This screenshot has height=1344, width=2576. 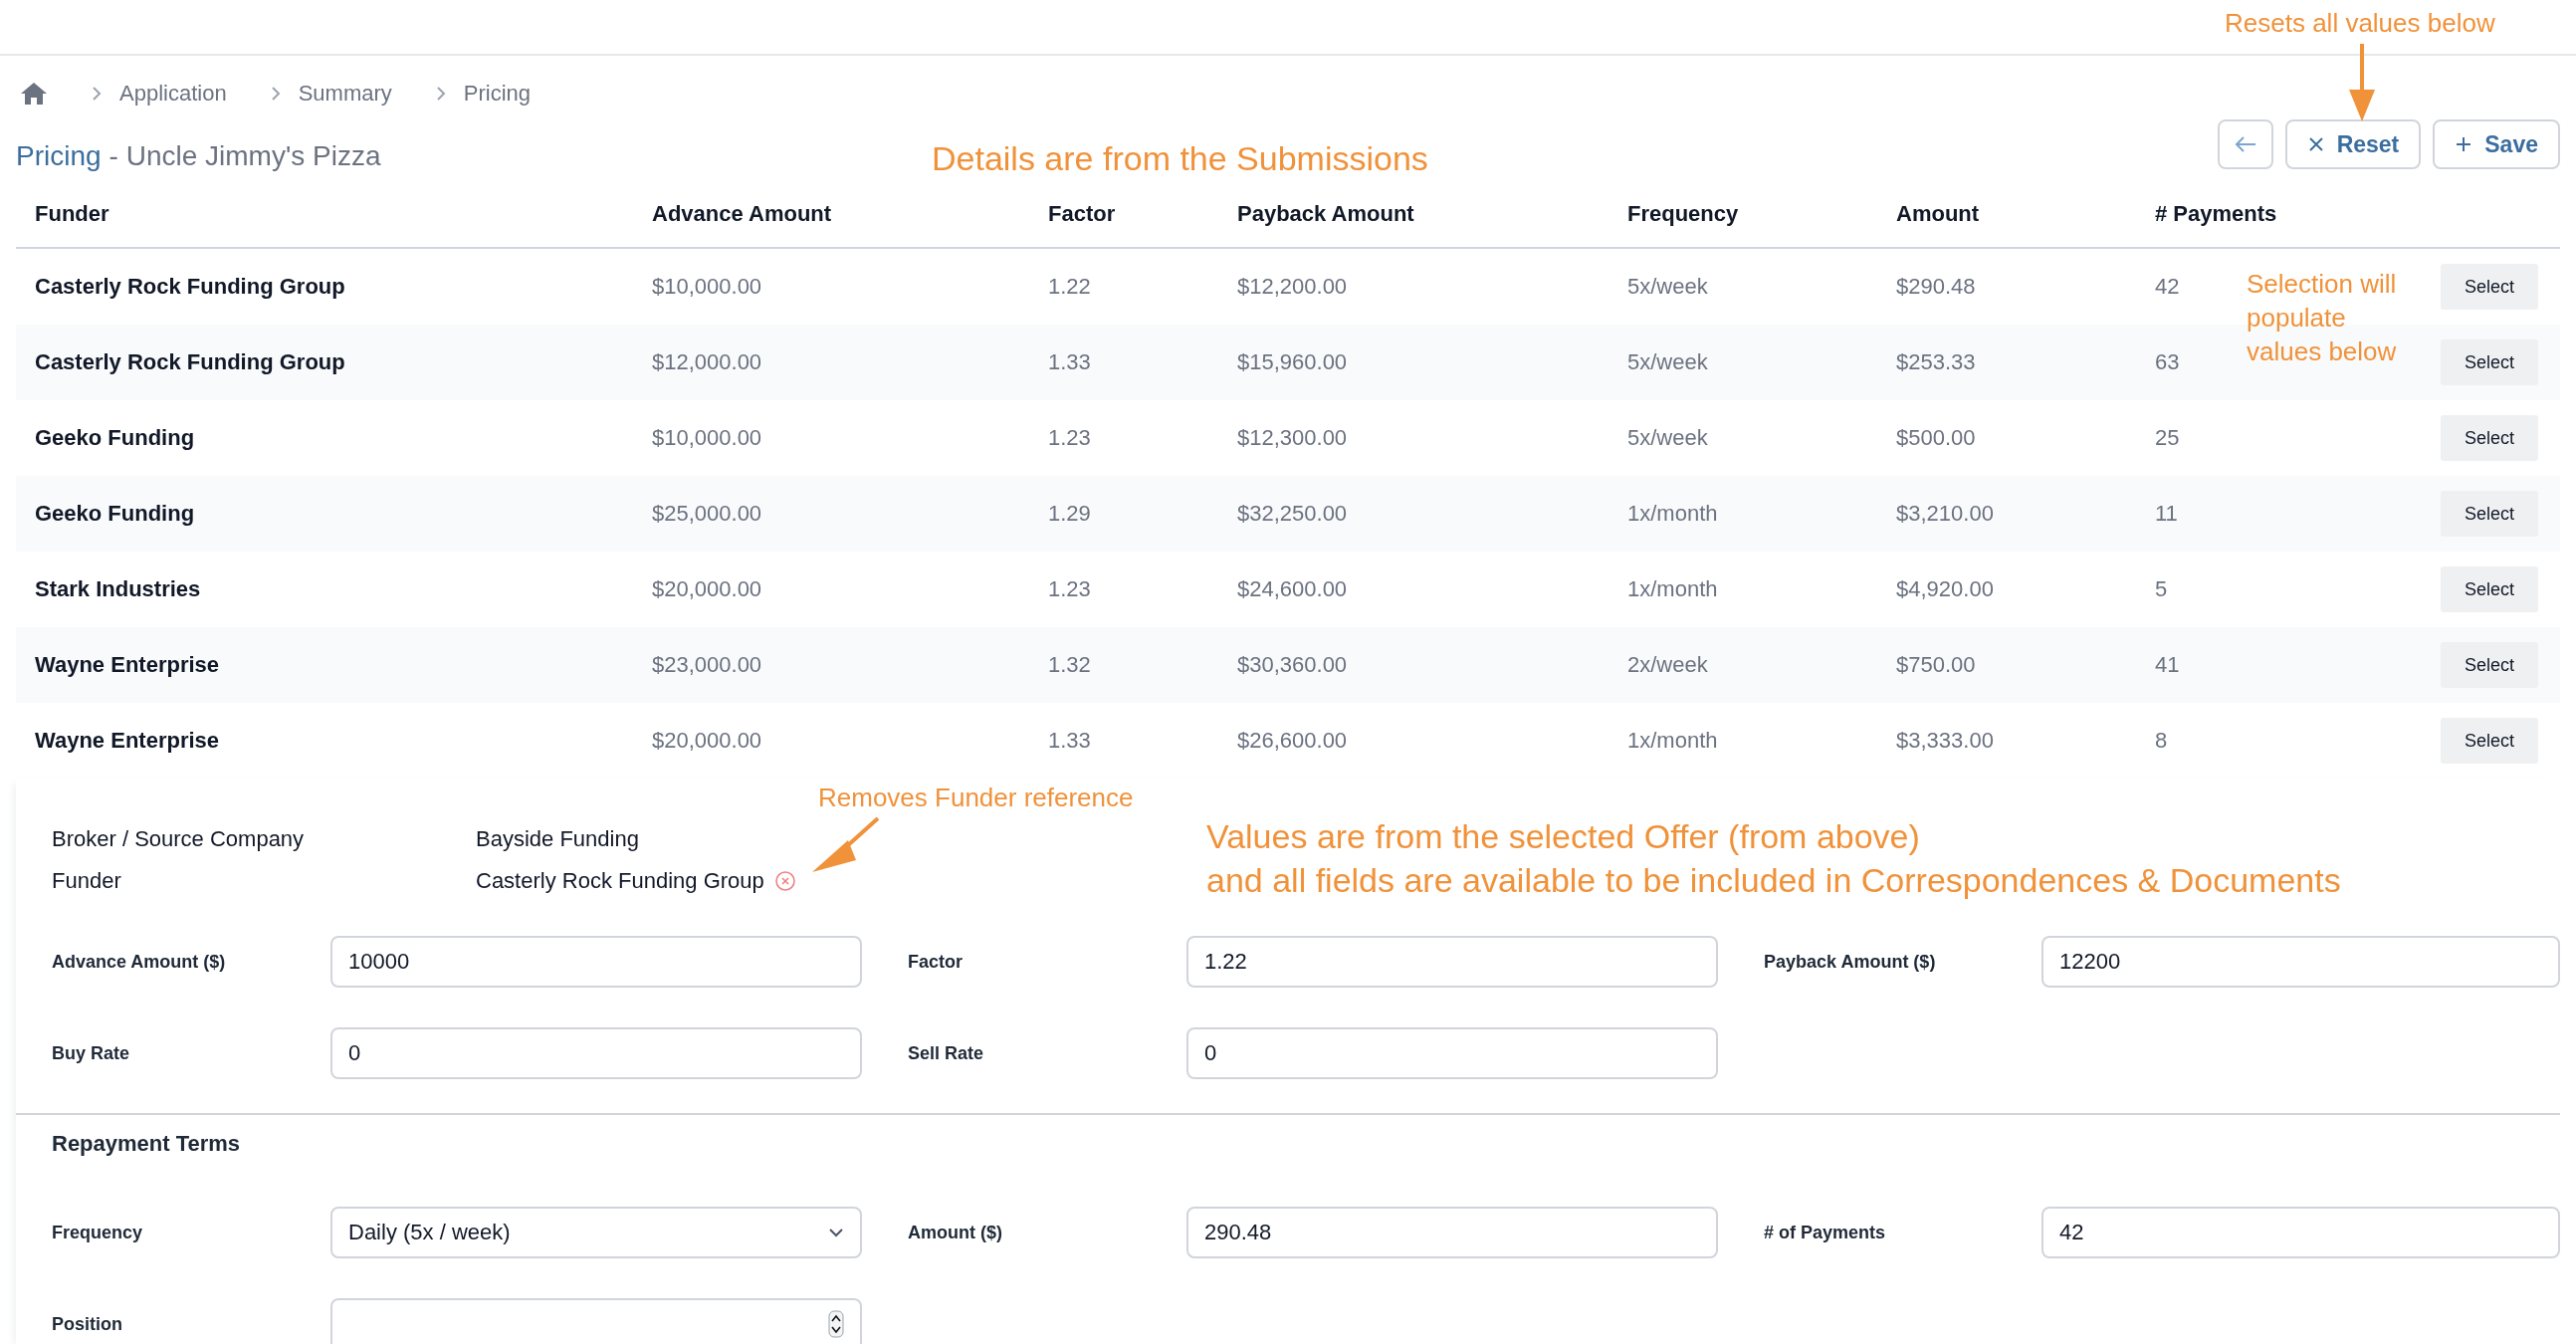 What do you see at coordinates (620, 881) in the screenshot?
I see `info-value: Casterly Rock Funding Group` at bounding box center [620, 881].